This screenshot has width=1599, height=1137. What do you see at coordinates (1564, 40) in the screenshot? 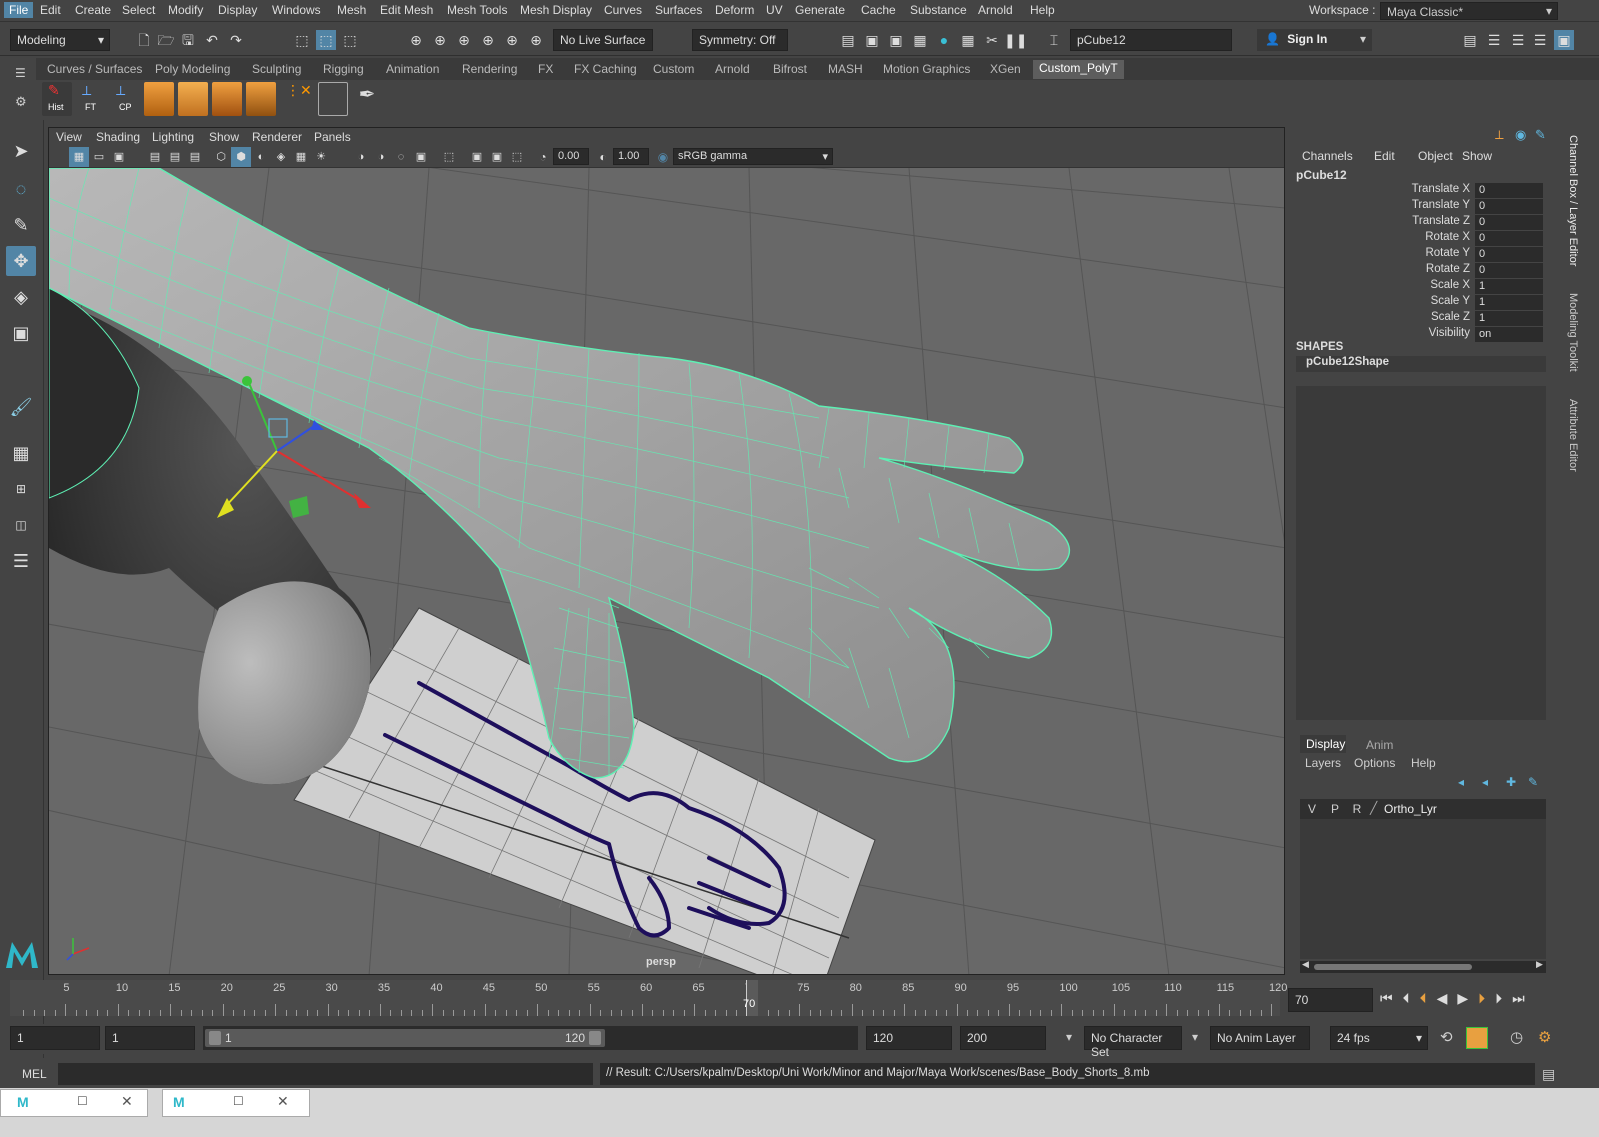
I see `layer-editor-icon: ▣` at bounding box center [1564, 40].